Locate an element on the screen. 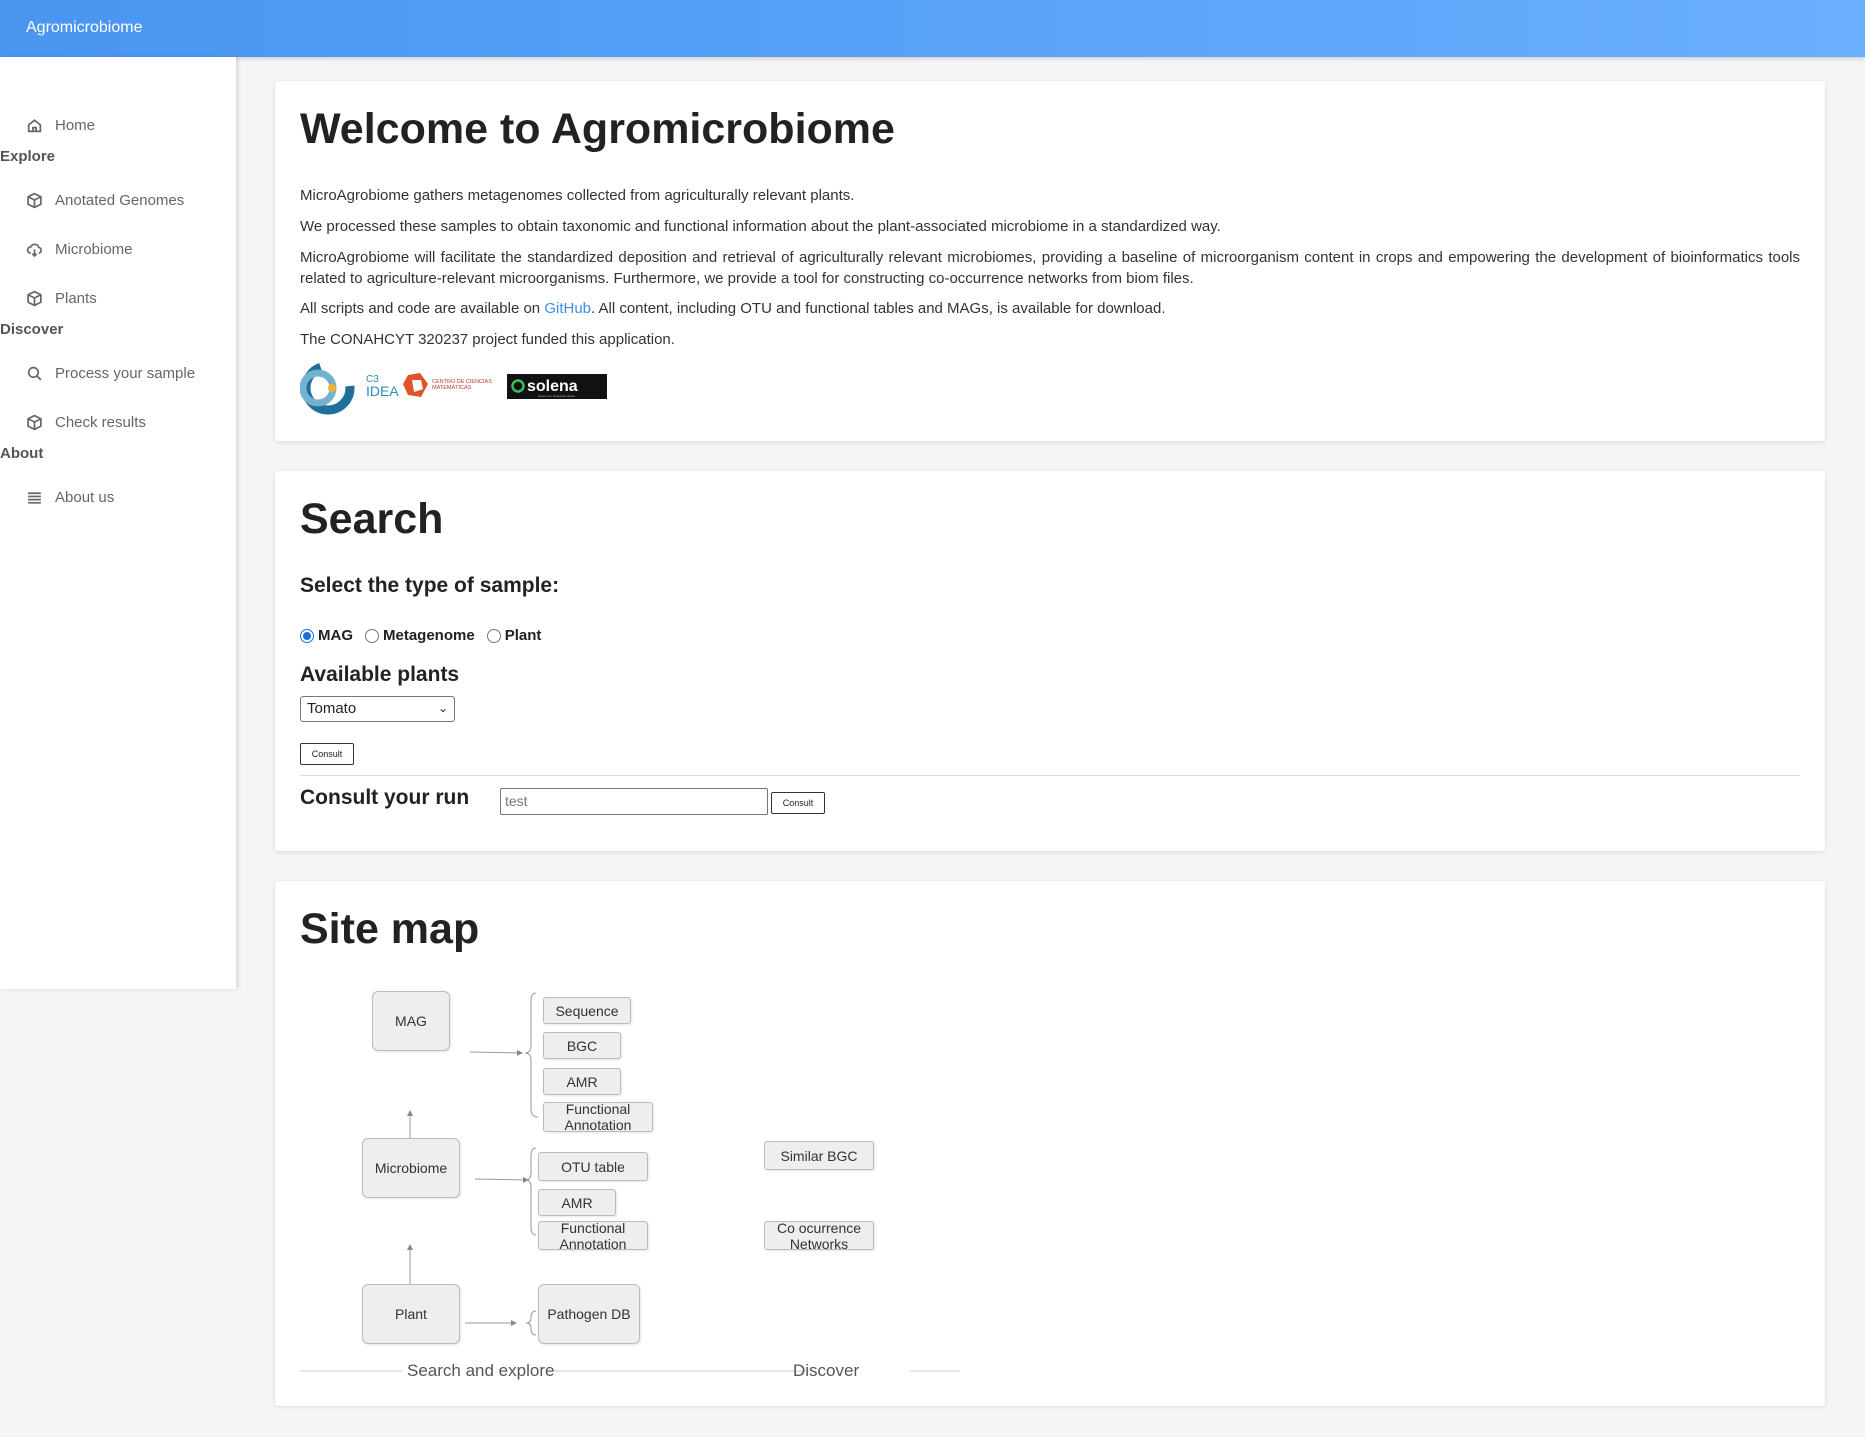  github-link: GitHub is located at coordinates (567, 308).